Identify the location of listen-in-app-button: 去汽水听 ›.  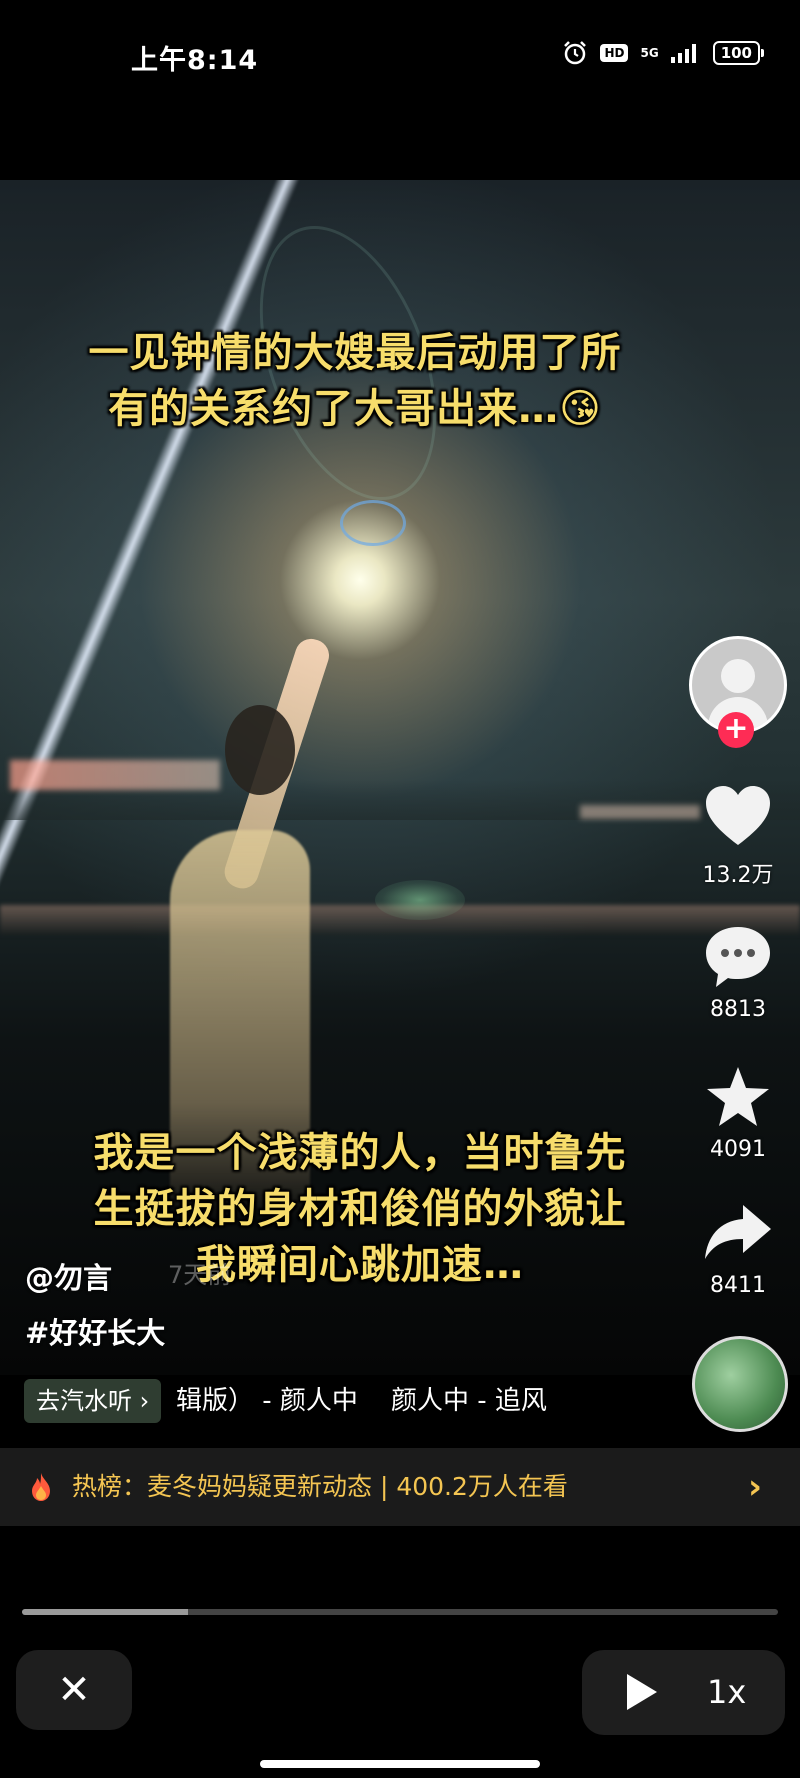
(93, 1401).